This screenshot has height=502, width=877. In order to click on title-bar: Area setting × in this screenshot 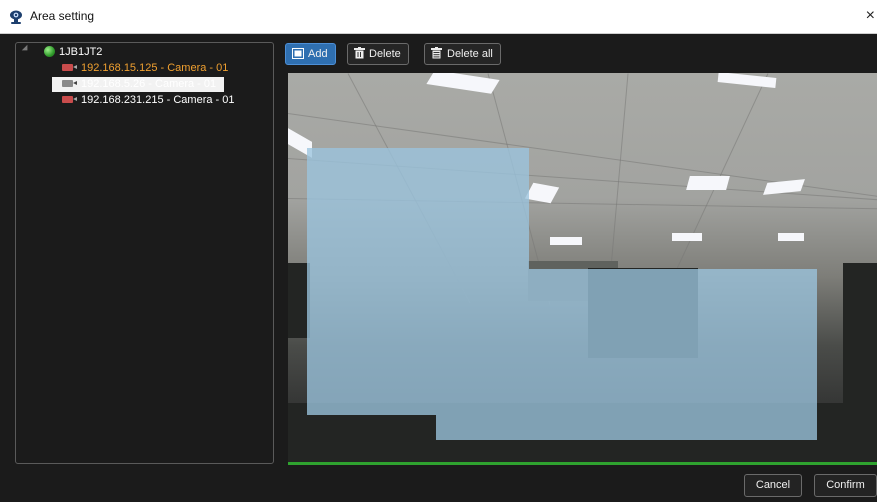, I will do `click(438, 17)`.